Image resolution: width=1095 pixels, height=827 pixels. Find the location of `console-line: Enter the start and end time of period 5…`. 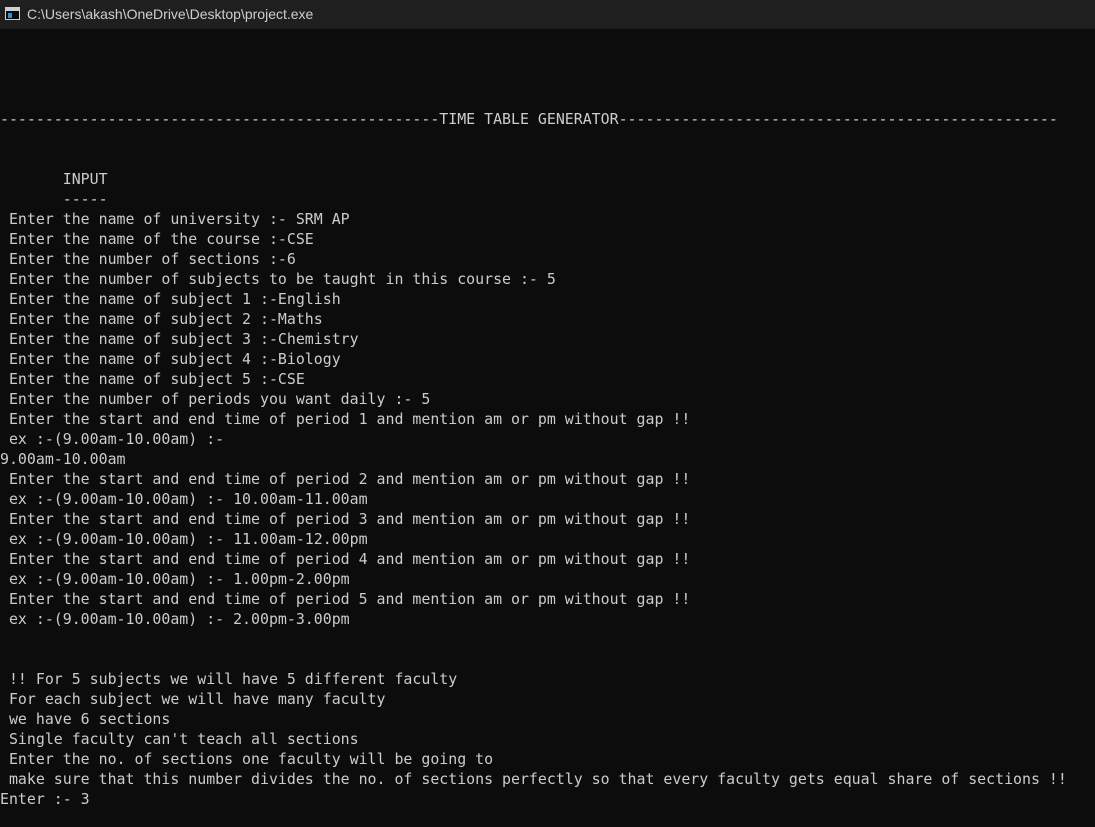

console-line: Enter the start and end time of period 5… is located at coordinates (345, 599).